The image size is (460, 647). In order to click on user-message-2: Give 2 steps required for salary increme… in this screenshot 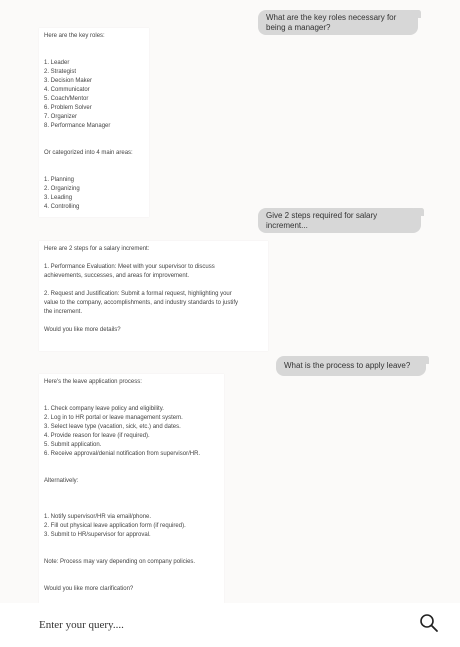, I will do `click(341, 220)`.